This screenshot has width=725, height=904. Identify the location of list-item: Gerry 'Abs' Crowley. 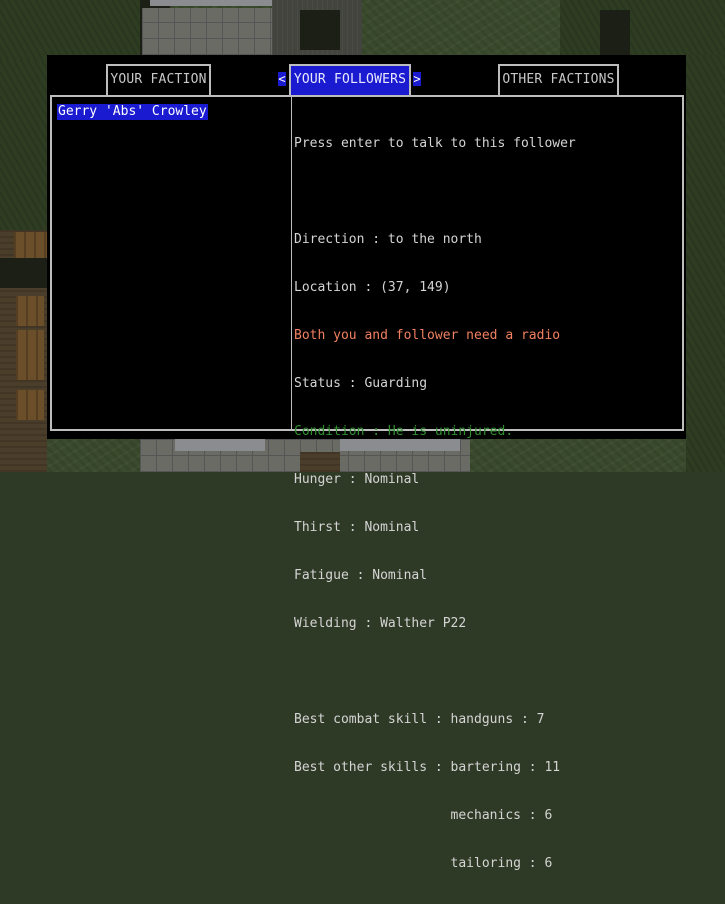
(132, 112).